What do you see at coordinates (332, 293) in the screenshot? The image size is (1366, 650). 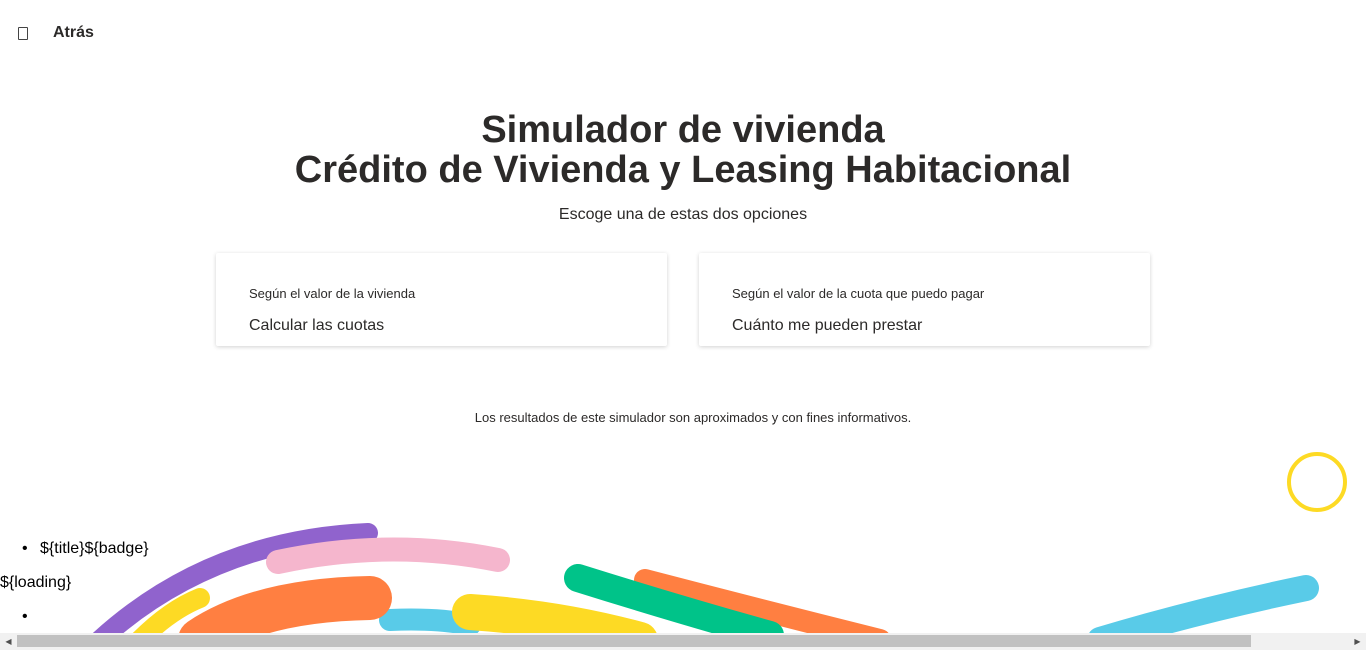 I see `option-card-caption: Según el valor de la vivienda` at bounding box center [332, 293].